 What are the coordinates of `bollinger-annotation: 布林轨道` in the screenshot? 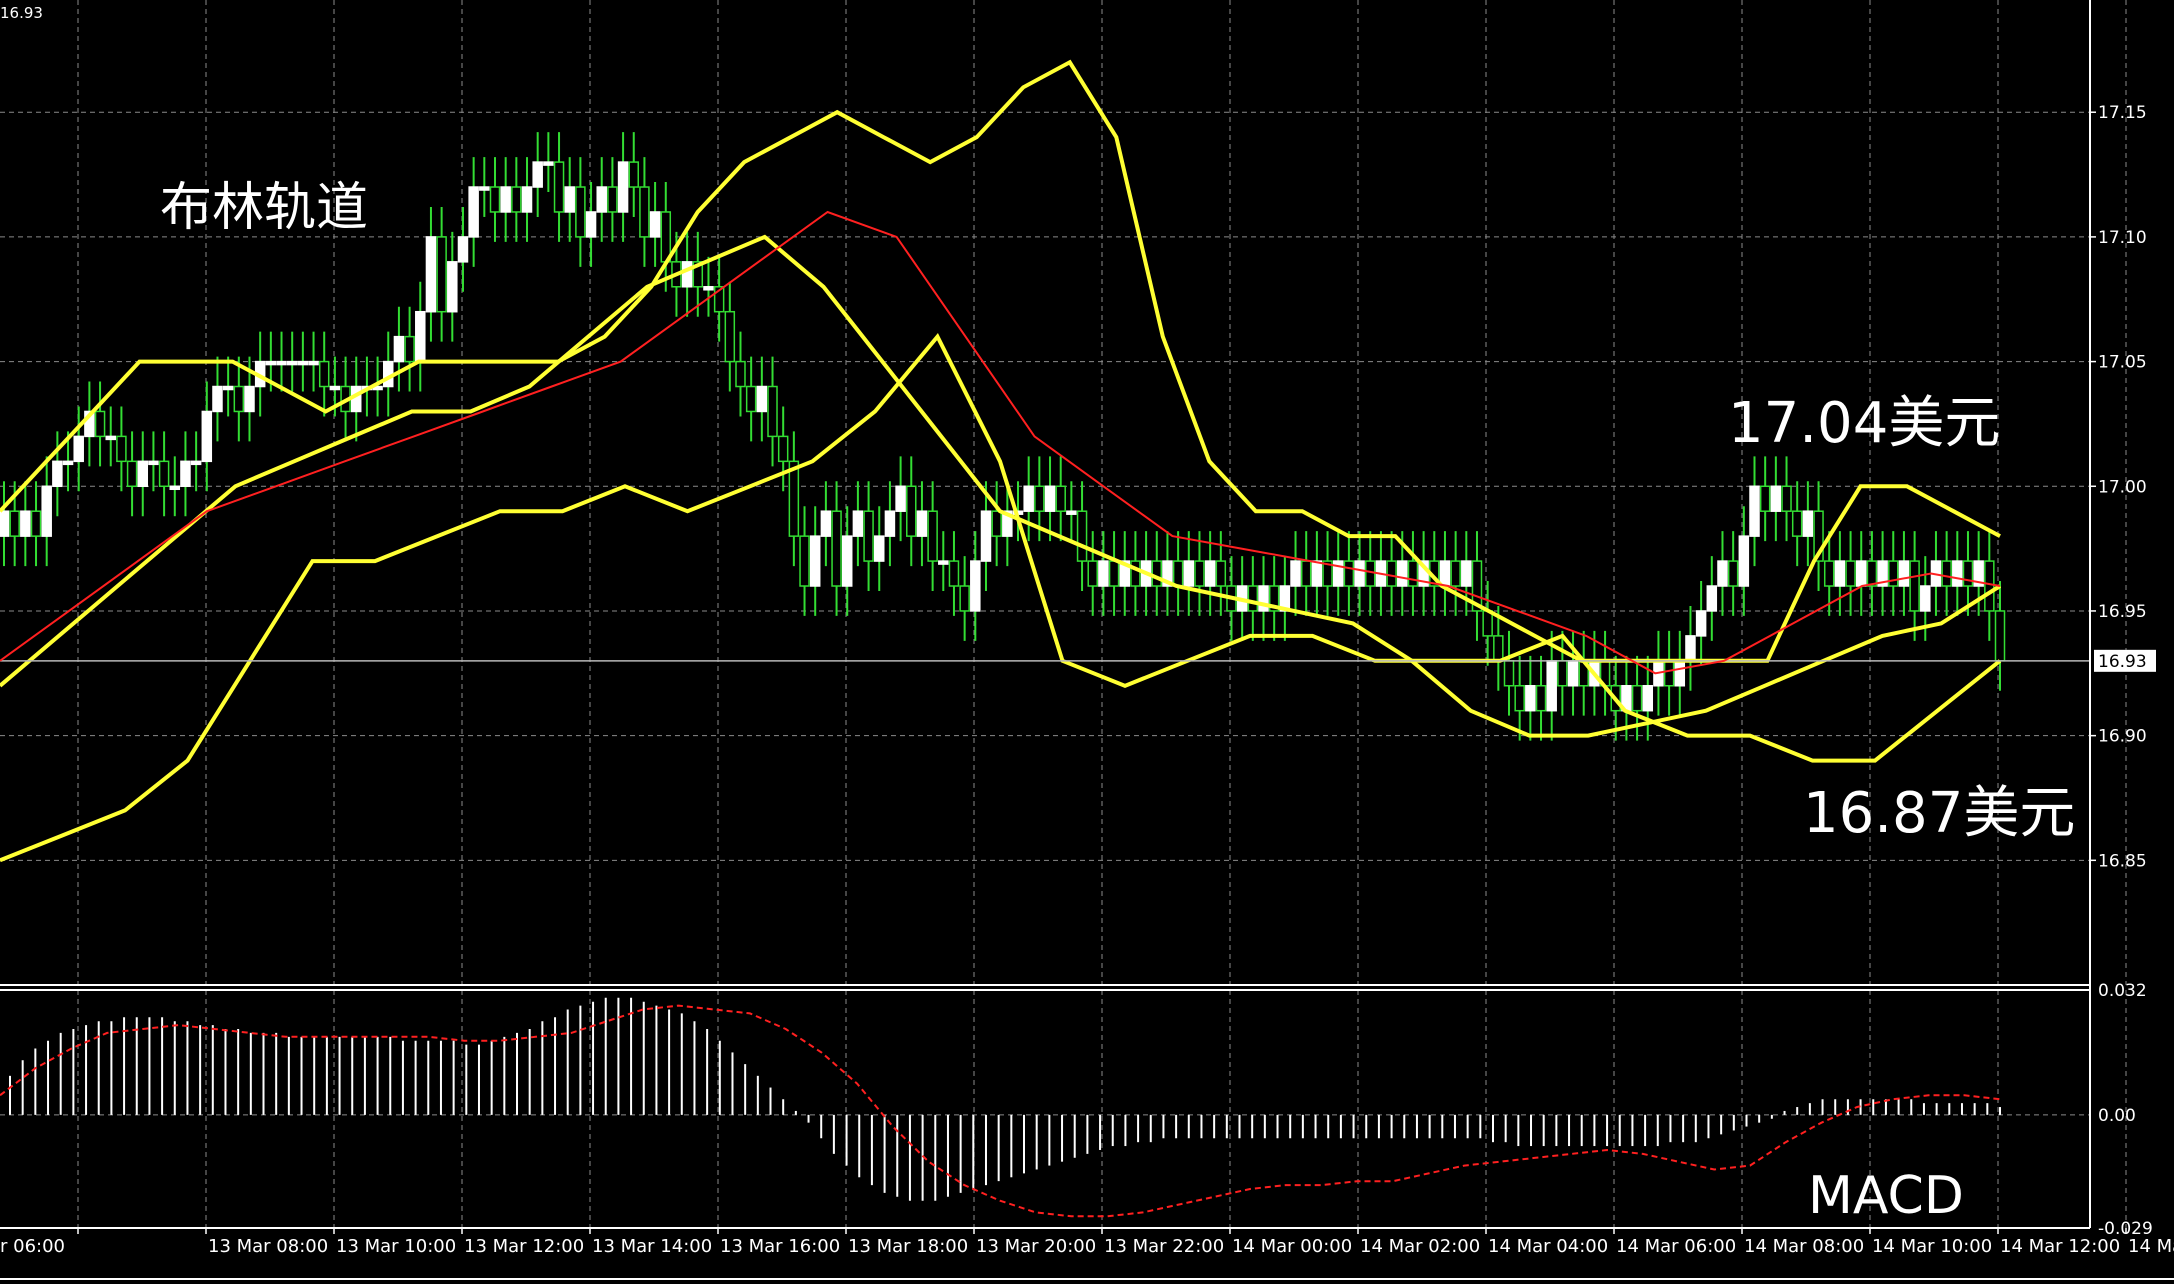 It's located at (264, 208).